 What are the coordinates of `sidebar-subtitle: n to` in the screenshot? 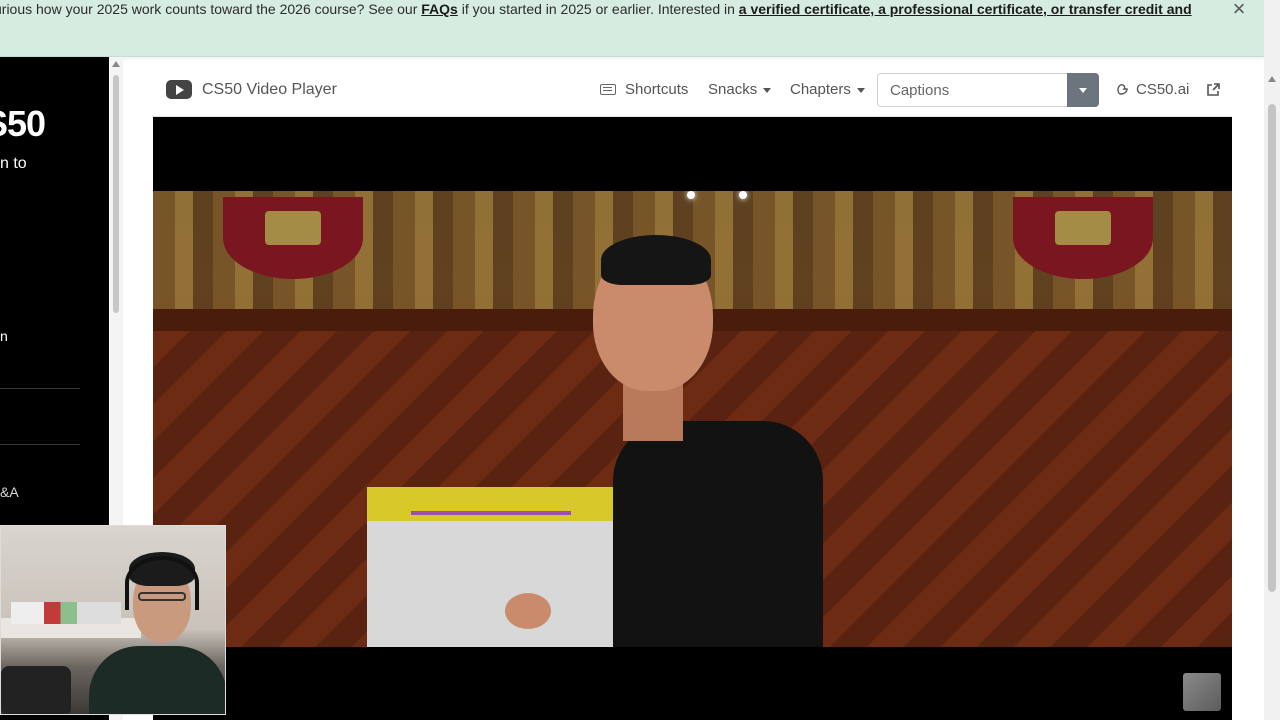 It's located at (13, 163).